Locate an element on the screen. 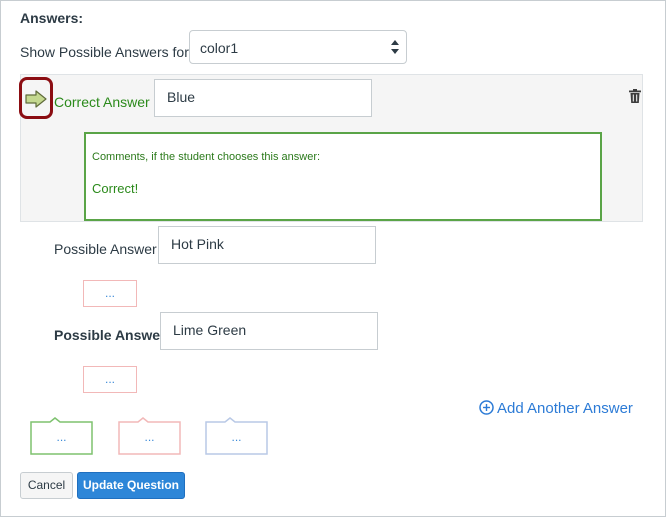  correct-answer-label: Correct Answer is located at coordinates (102, 102).